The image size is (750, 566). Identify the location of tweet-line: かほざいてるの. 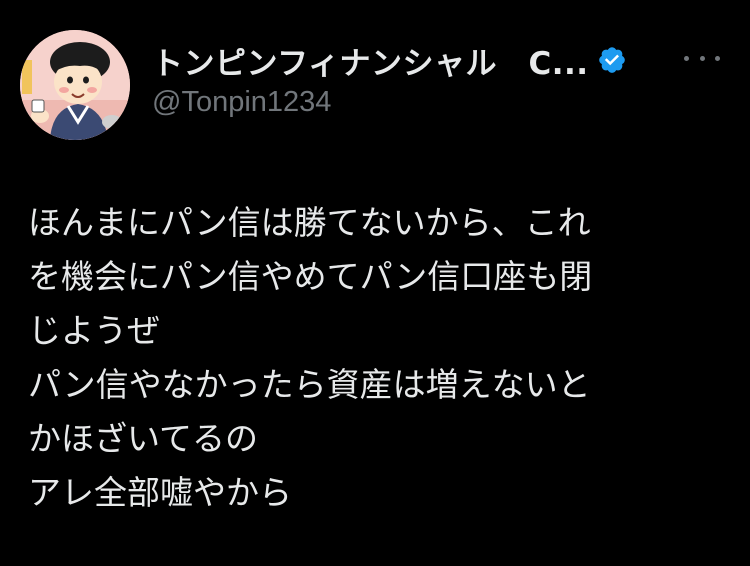
(143, 438).